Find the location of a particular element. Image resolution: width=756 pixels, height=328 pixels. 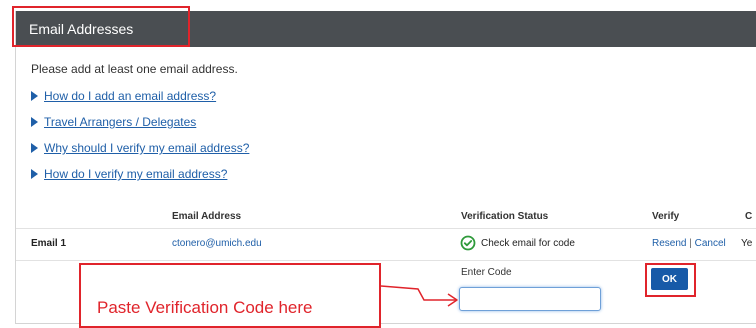

intro-text: Please add at least one email address. is located at coordinates (134, 69).